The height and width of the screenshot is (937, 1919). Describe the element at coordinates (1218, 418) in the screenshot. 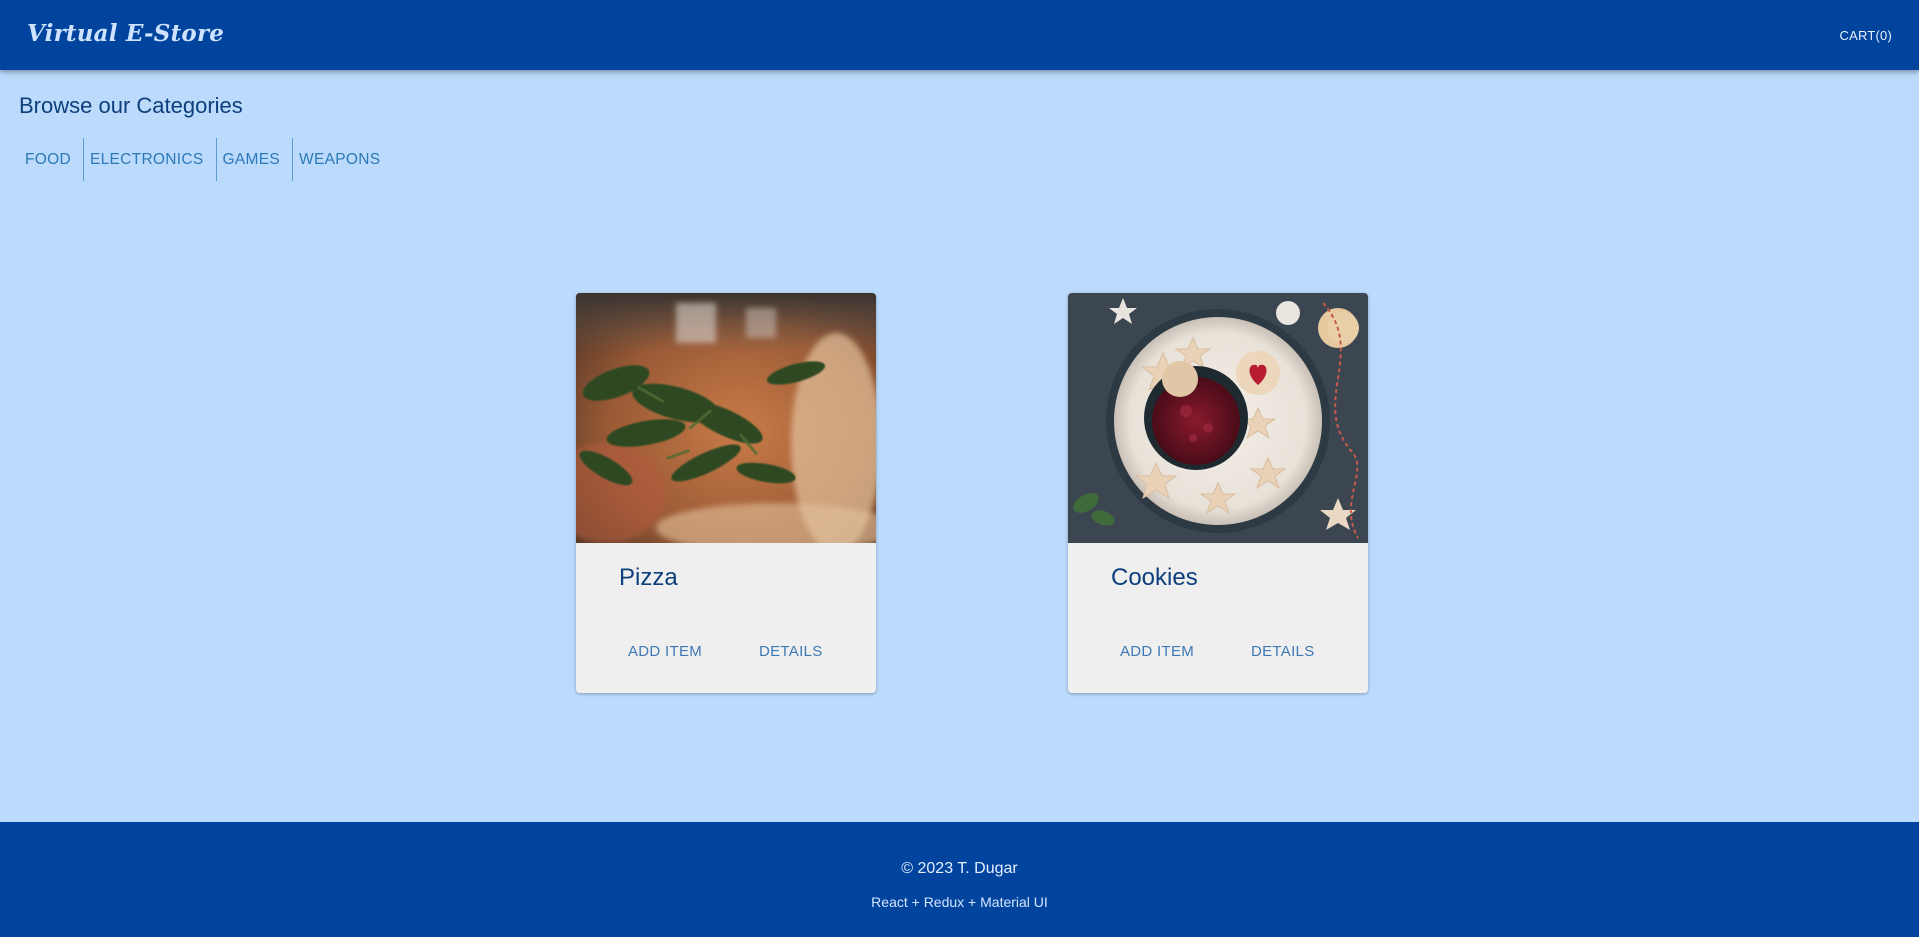

I see `cookies-image` at that location.